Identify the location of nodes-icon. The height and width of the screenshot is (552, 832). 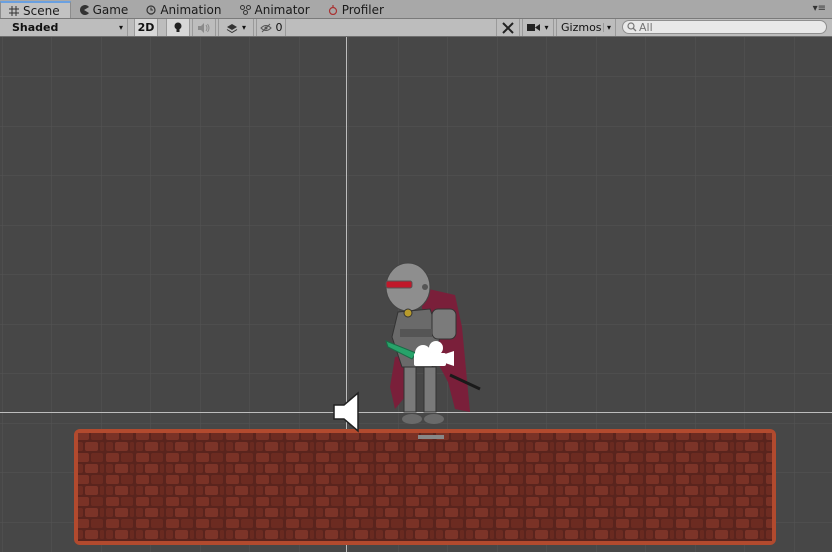
(245, 9).